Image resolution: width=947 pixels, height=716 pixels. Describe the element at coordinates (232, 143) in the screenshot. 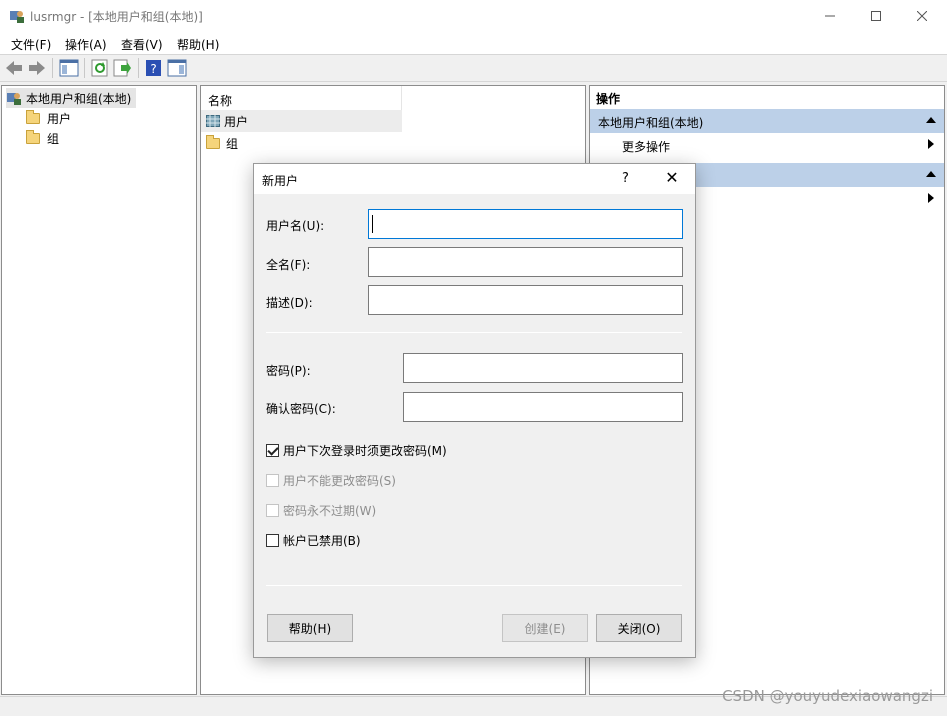

I see `list-item-label: 组` at that location.